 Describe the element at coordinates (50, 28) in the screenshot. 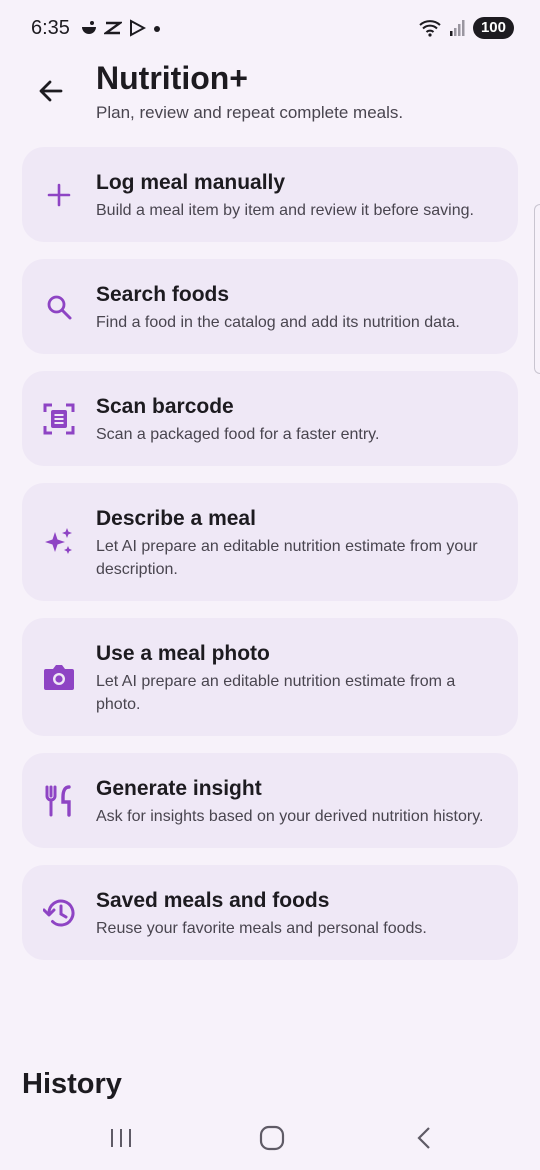

I see `status-time: 6:35` at that location.